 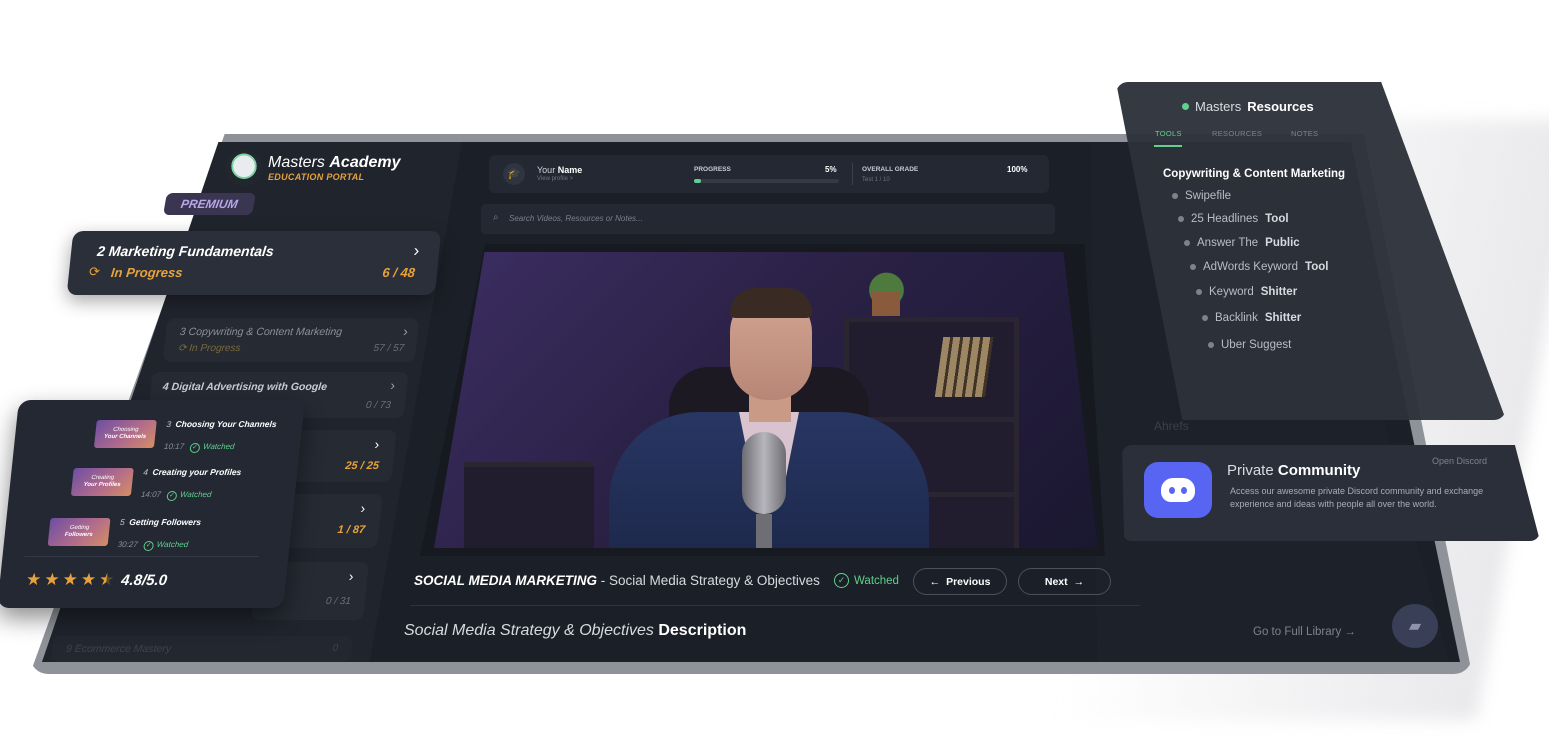 I want to click on star-half-icon: ★, so click(x=107, y=579).